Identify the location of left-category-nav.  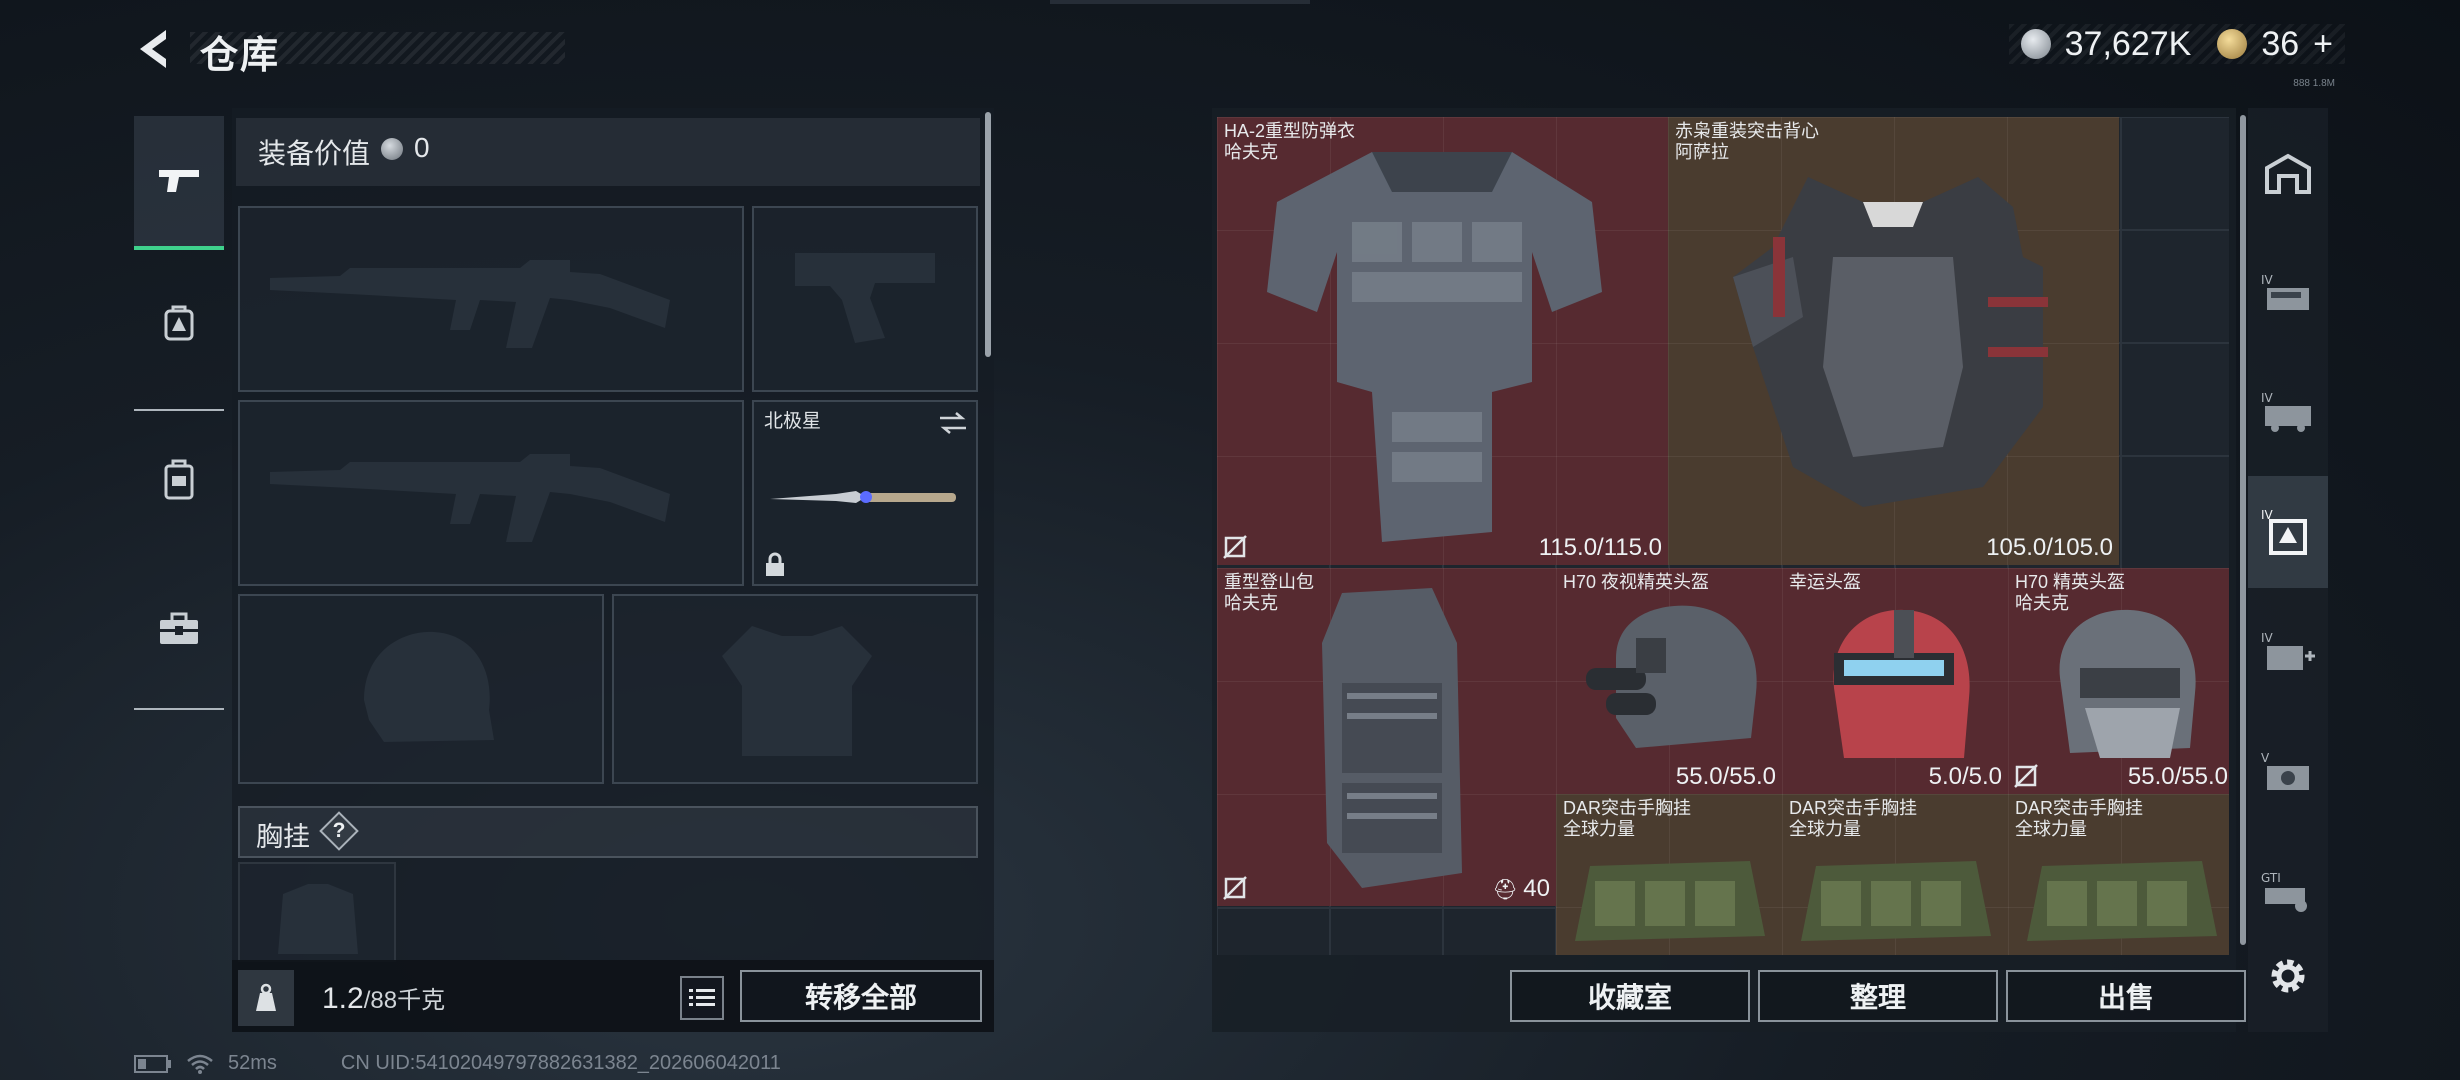
(179, 409).